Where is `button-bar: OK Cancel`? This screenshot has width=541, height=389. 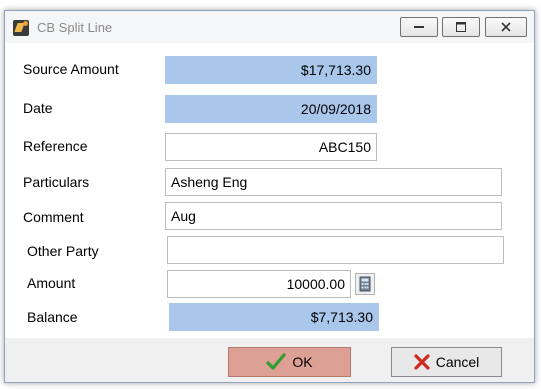
button-bar: OK Cancel is located at coordinates (269, 360).